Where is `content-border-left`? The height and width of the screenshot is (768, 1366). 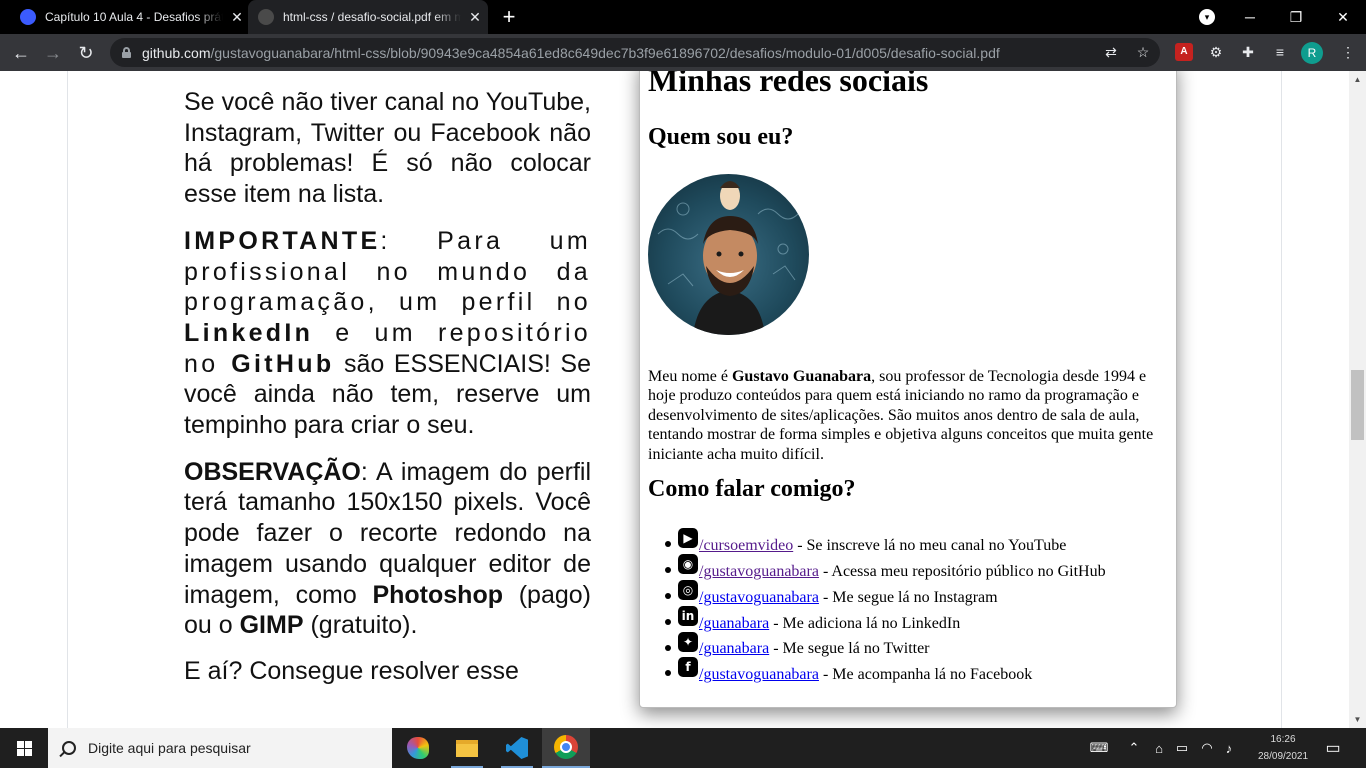 content-border-left is located at coordinates (67, 399).